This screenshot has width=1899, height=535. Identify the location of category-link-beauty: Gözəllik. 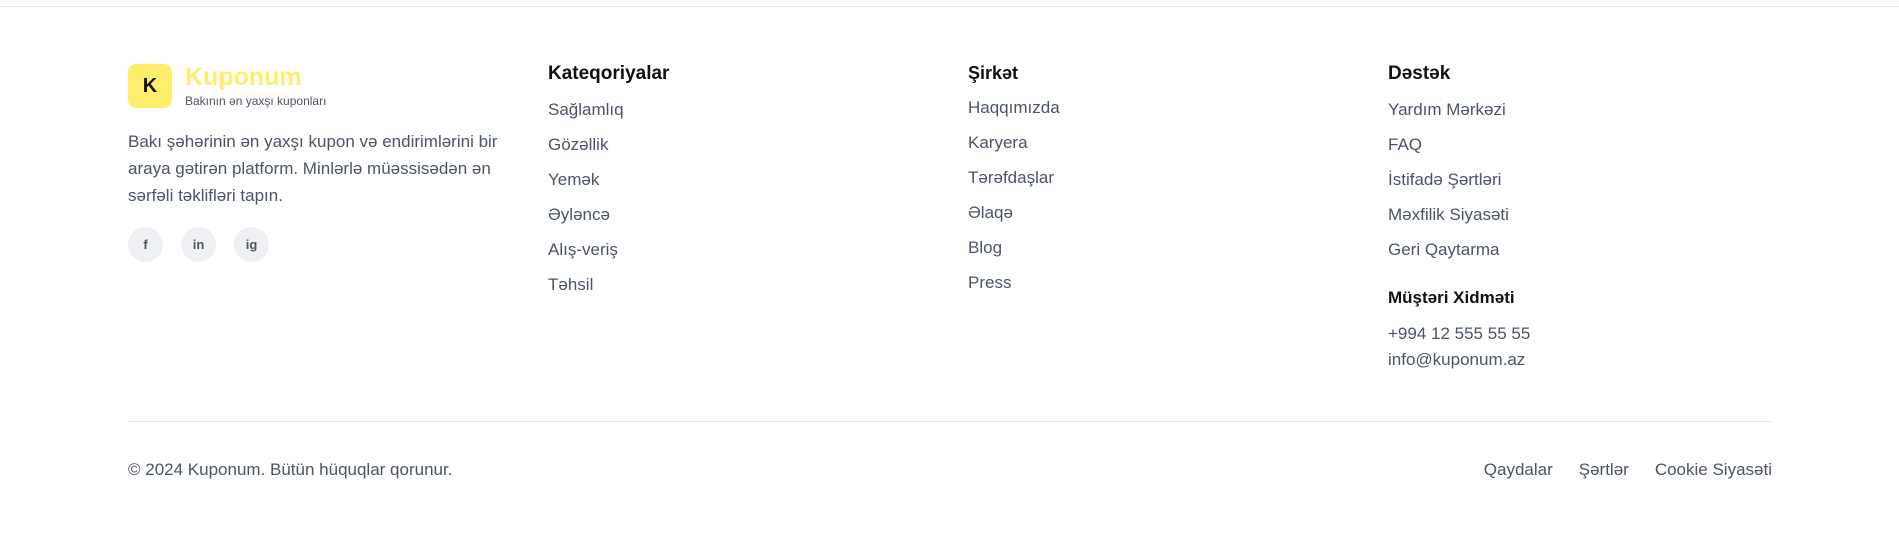
(738, 152).